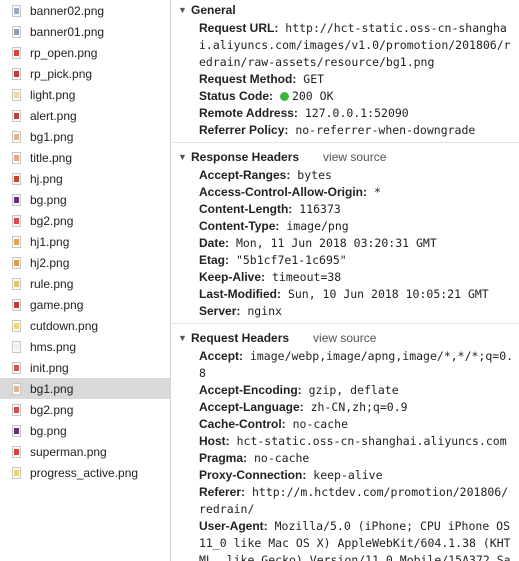 Image resolution: width=519 pixels, height=561 pixels. I want to click on request-headers-section-header: ▼ Request Headers view source, so click(345, 338).